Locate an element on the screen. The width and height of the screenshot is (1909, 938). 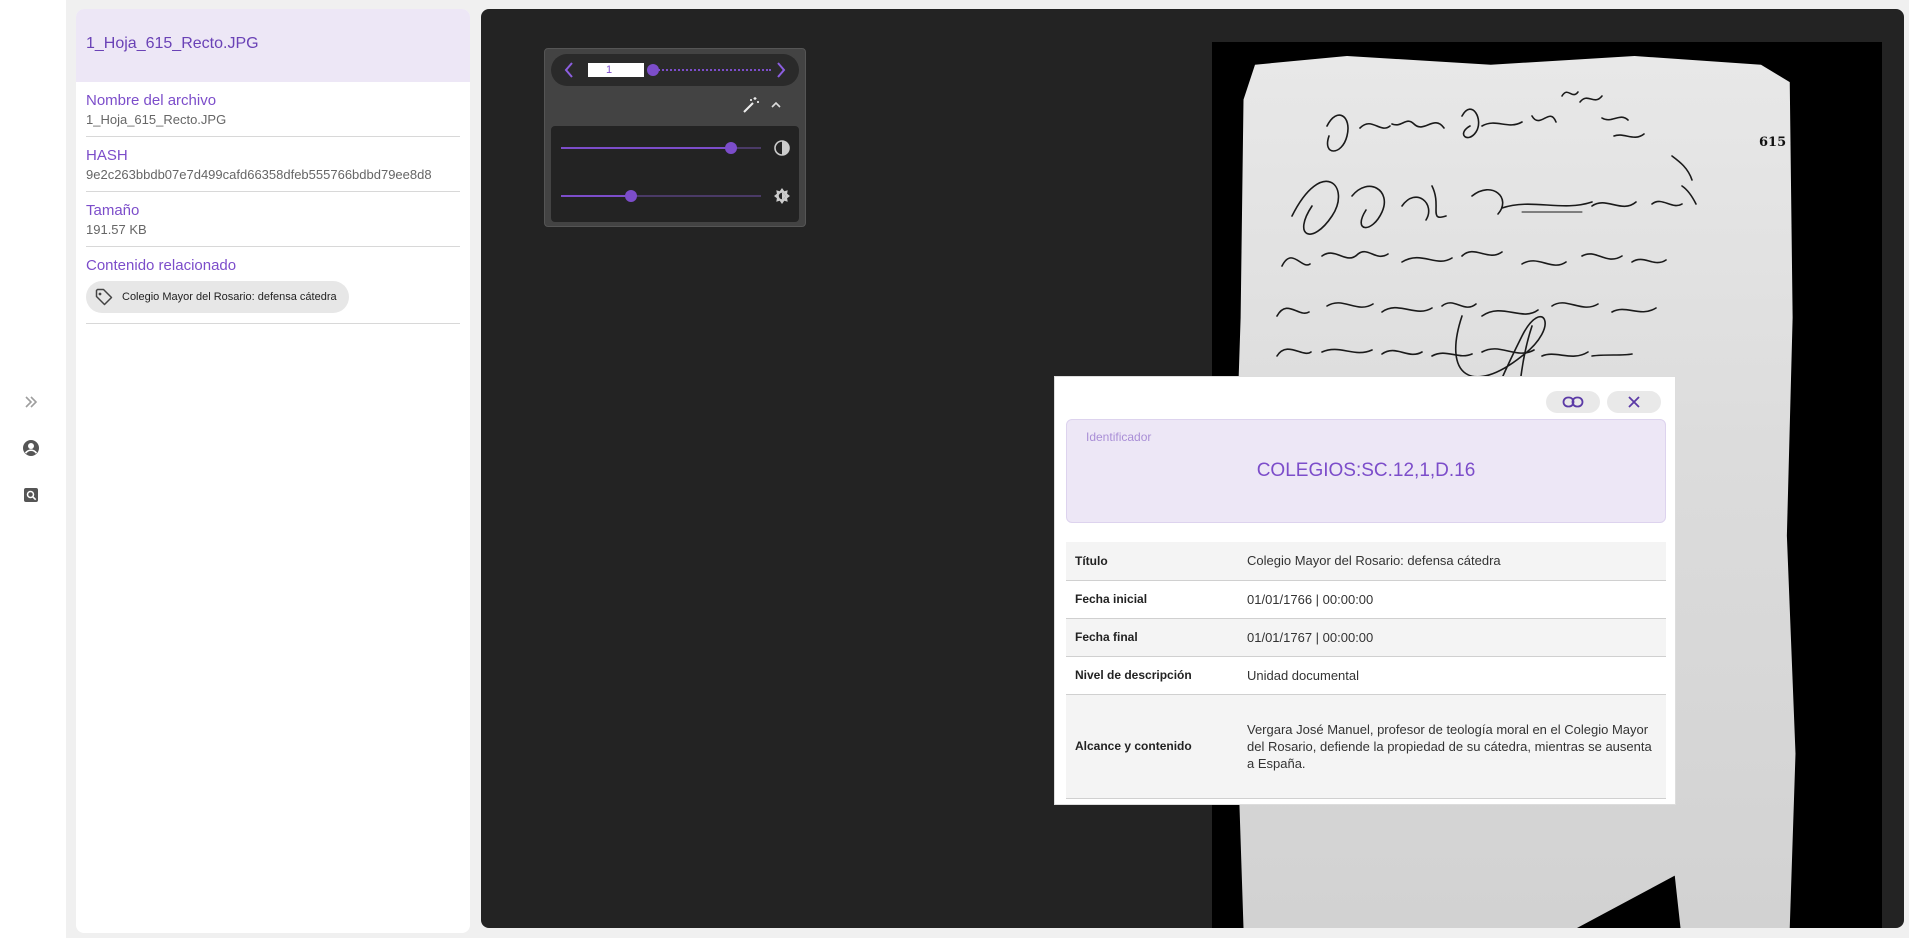
contrast-slider is located at coordinates (661, 148).